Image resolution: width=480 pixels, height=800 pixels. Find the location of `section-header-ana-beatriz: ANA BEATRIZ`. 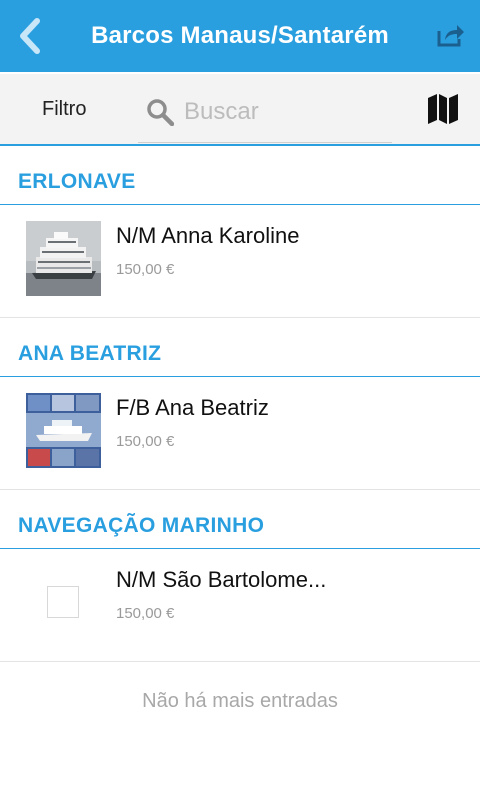

section-header-ana-beatriz: ANA BEATRIZ is located at coordinates (240, 347).